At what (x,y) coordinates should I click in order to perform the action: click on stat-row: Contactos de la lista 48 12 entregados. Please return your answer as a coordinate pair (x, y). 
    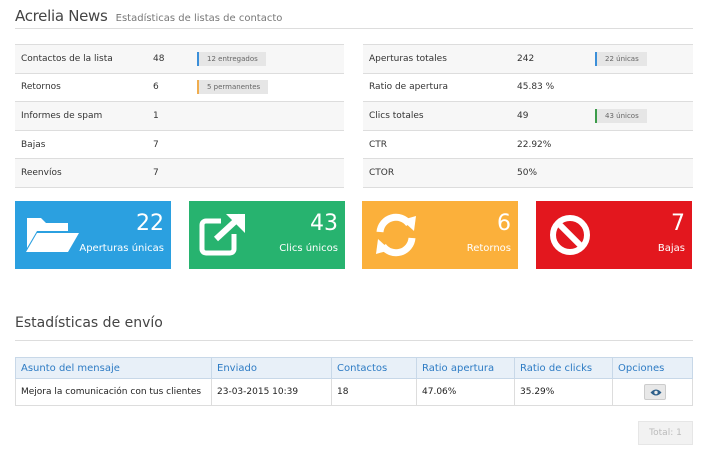
    Looking at the image, I should click on (179, 59).